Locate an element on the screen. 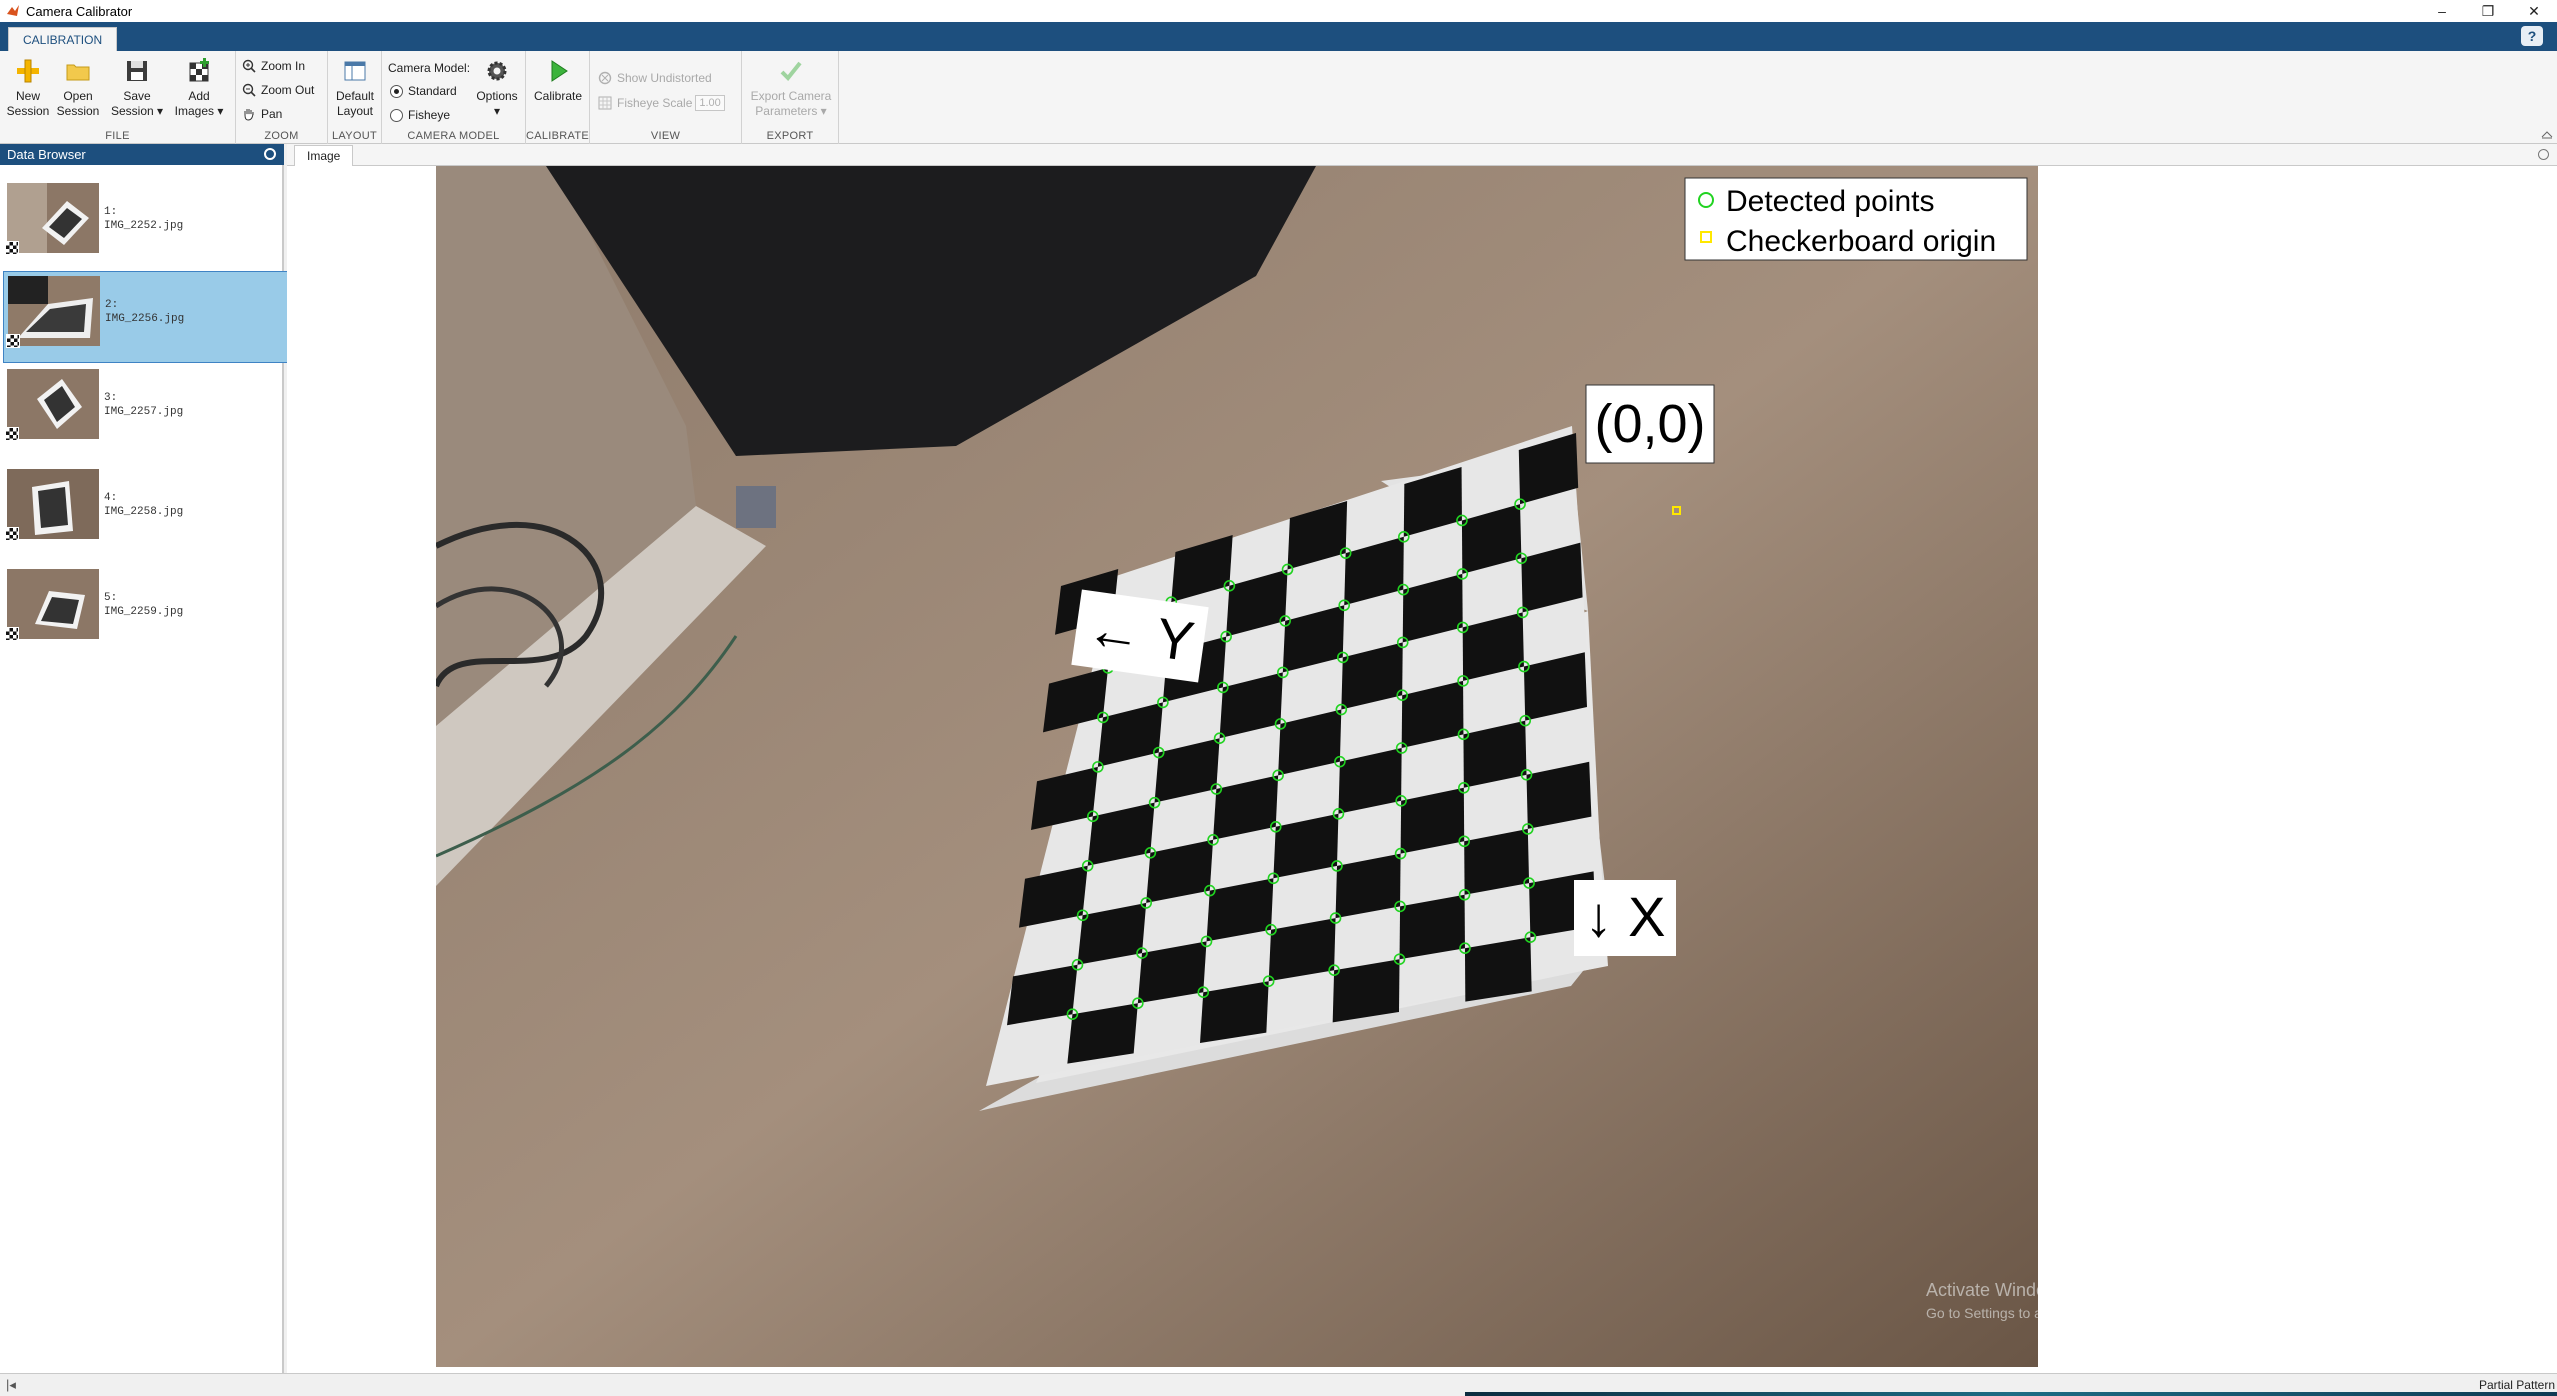  layout-section-label: LAYOUT is located at coordinates (354, 136).